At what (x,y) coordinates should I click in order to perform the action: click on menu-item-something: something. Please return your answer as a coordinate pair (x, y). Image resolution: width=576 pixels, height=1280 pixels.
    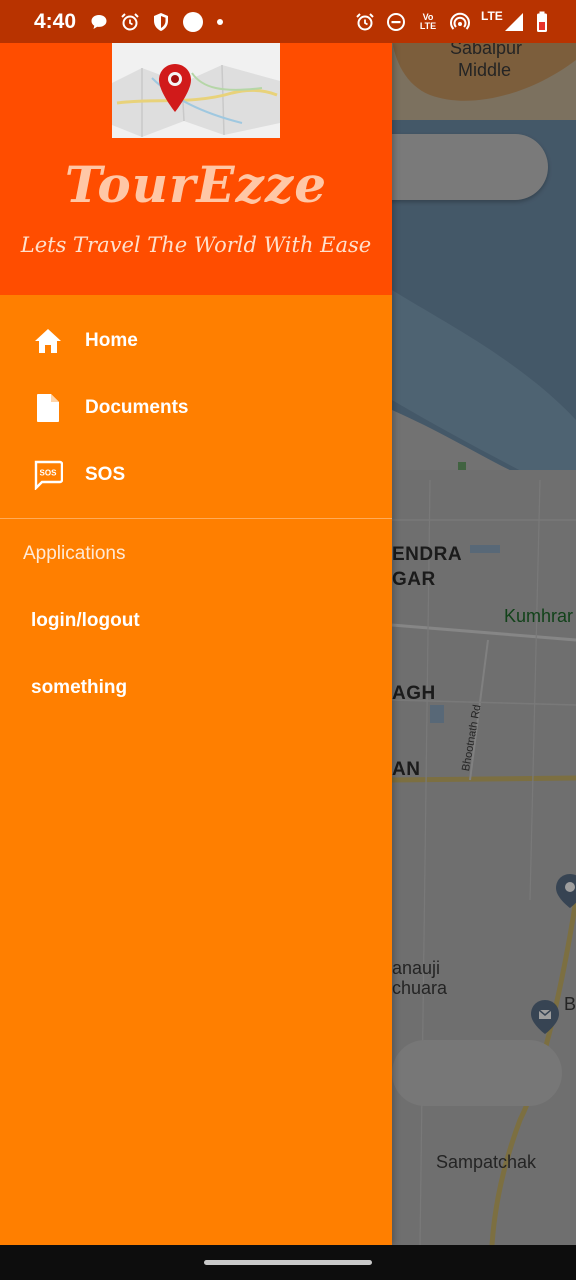
    Looking at the image, I should click on (79, 688).